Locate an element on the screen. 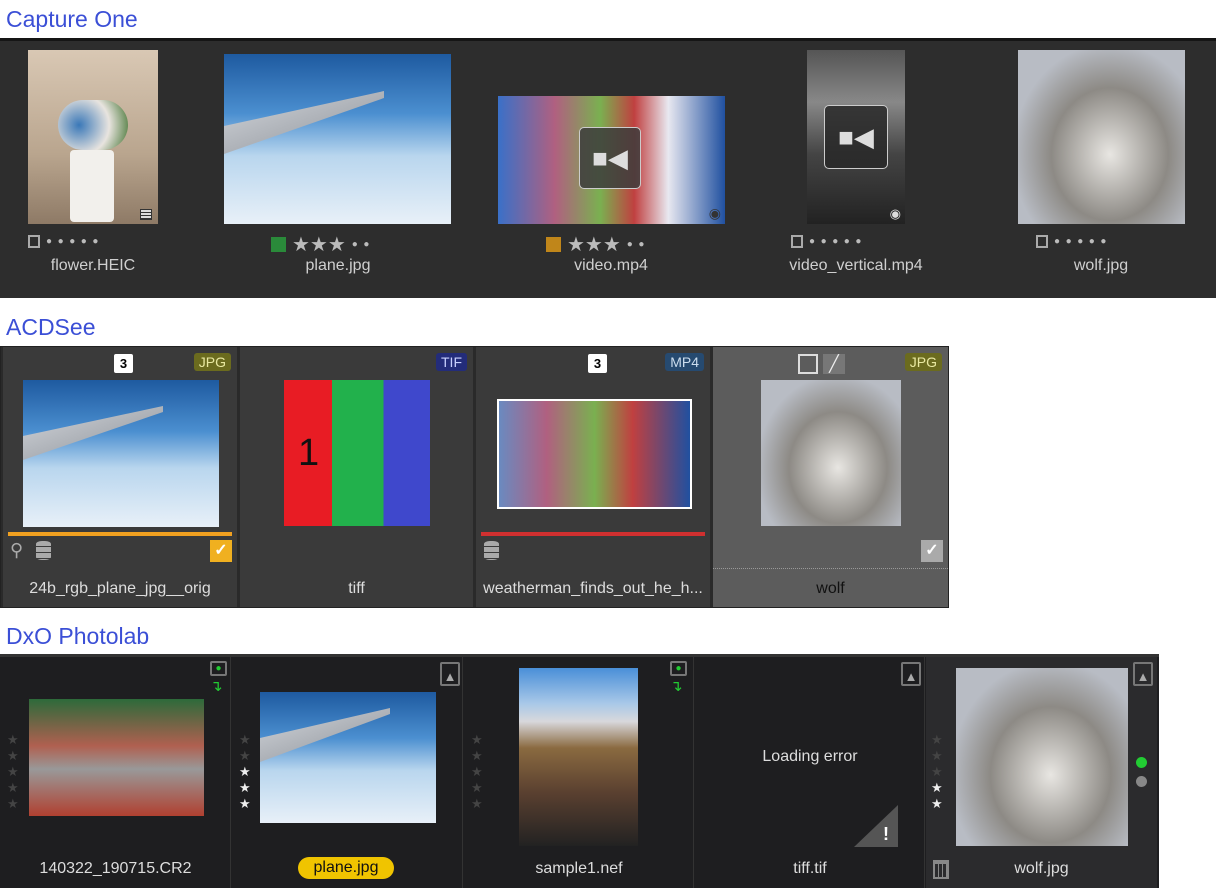 This screenshot has width=1216, height=888. warning-corner-icon: ! is located at coordinates (876, 826).